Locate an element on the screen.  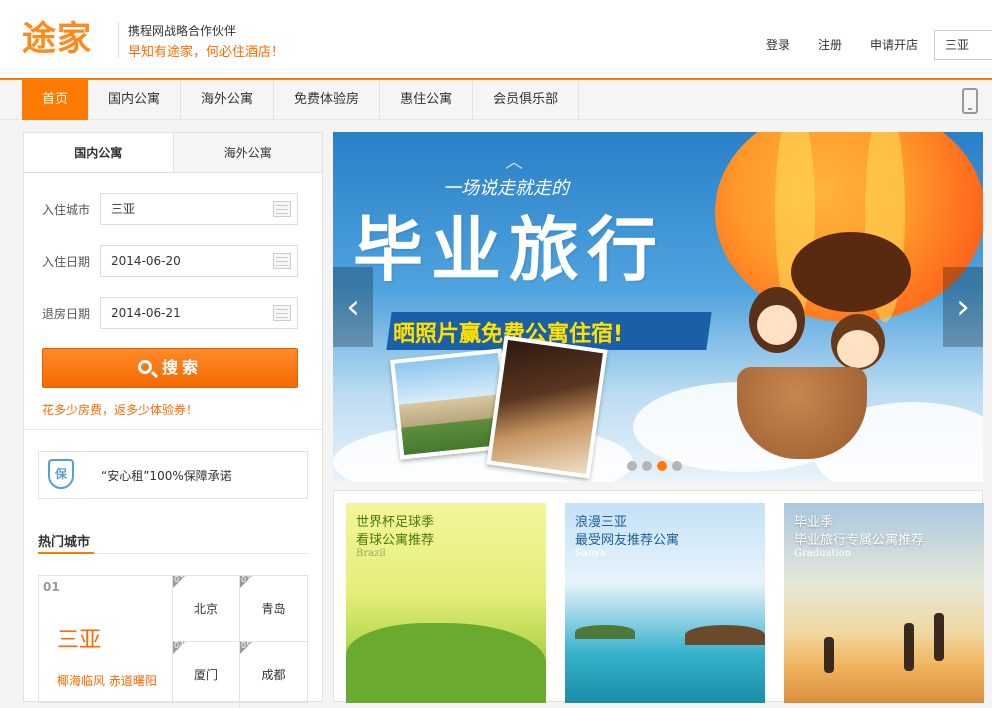
card-sanya: 浪漫三亚 最受网友推荐公寓 Sanya is located at coordinates (665, 603).